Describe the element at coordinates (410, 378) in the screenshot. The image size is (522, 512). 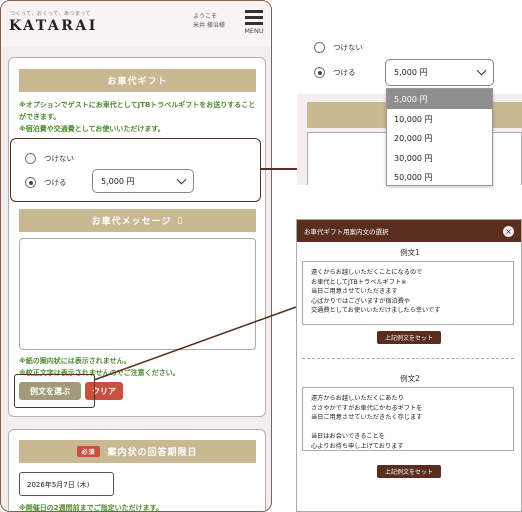
I see `example-2-label: 例文2` at that location.